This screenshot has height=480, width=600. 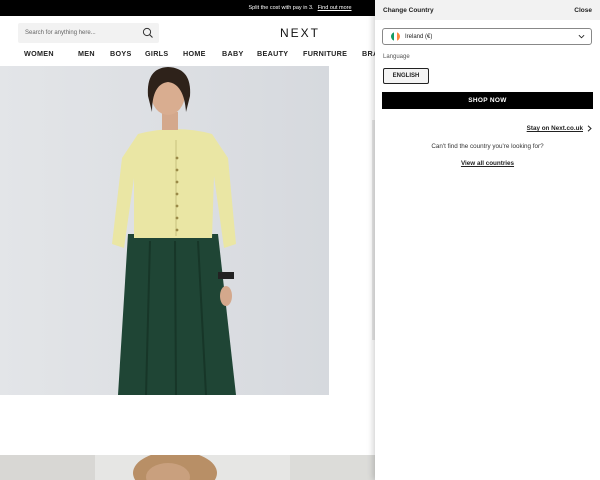 I want to click on panel-title: Change Country, so click(x=408, y=10).